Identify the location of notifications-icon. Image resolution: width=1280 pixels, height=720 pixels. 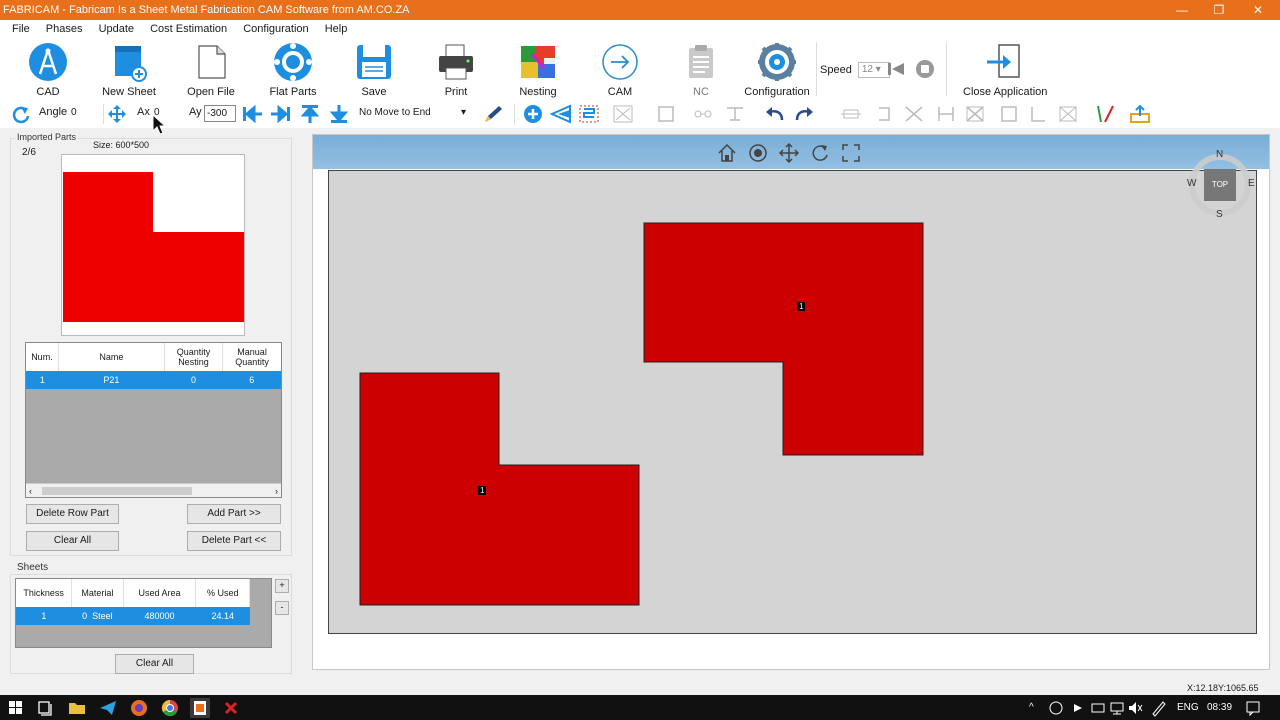
(1253, 708).